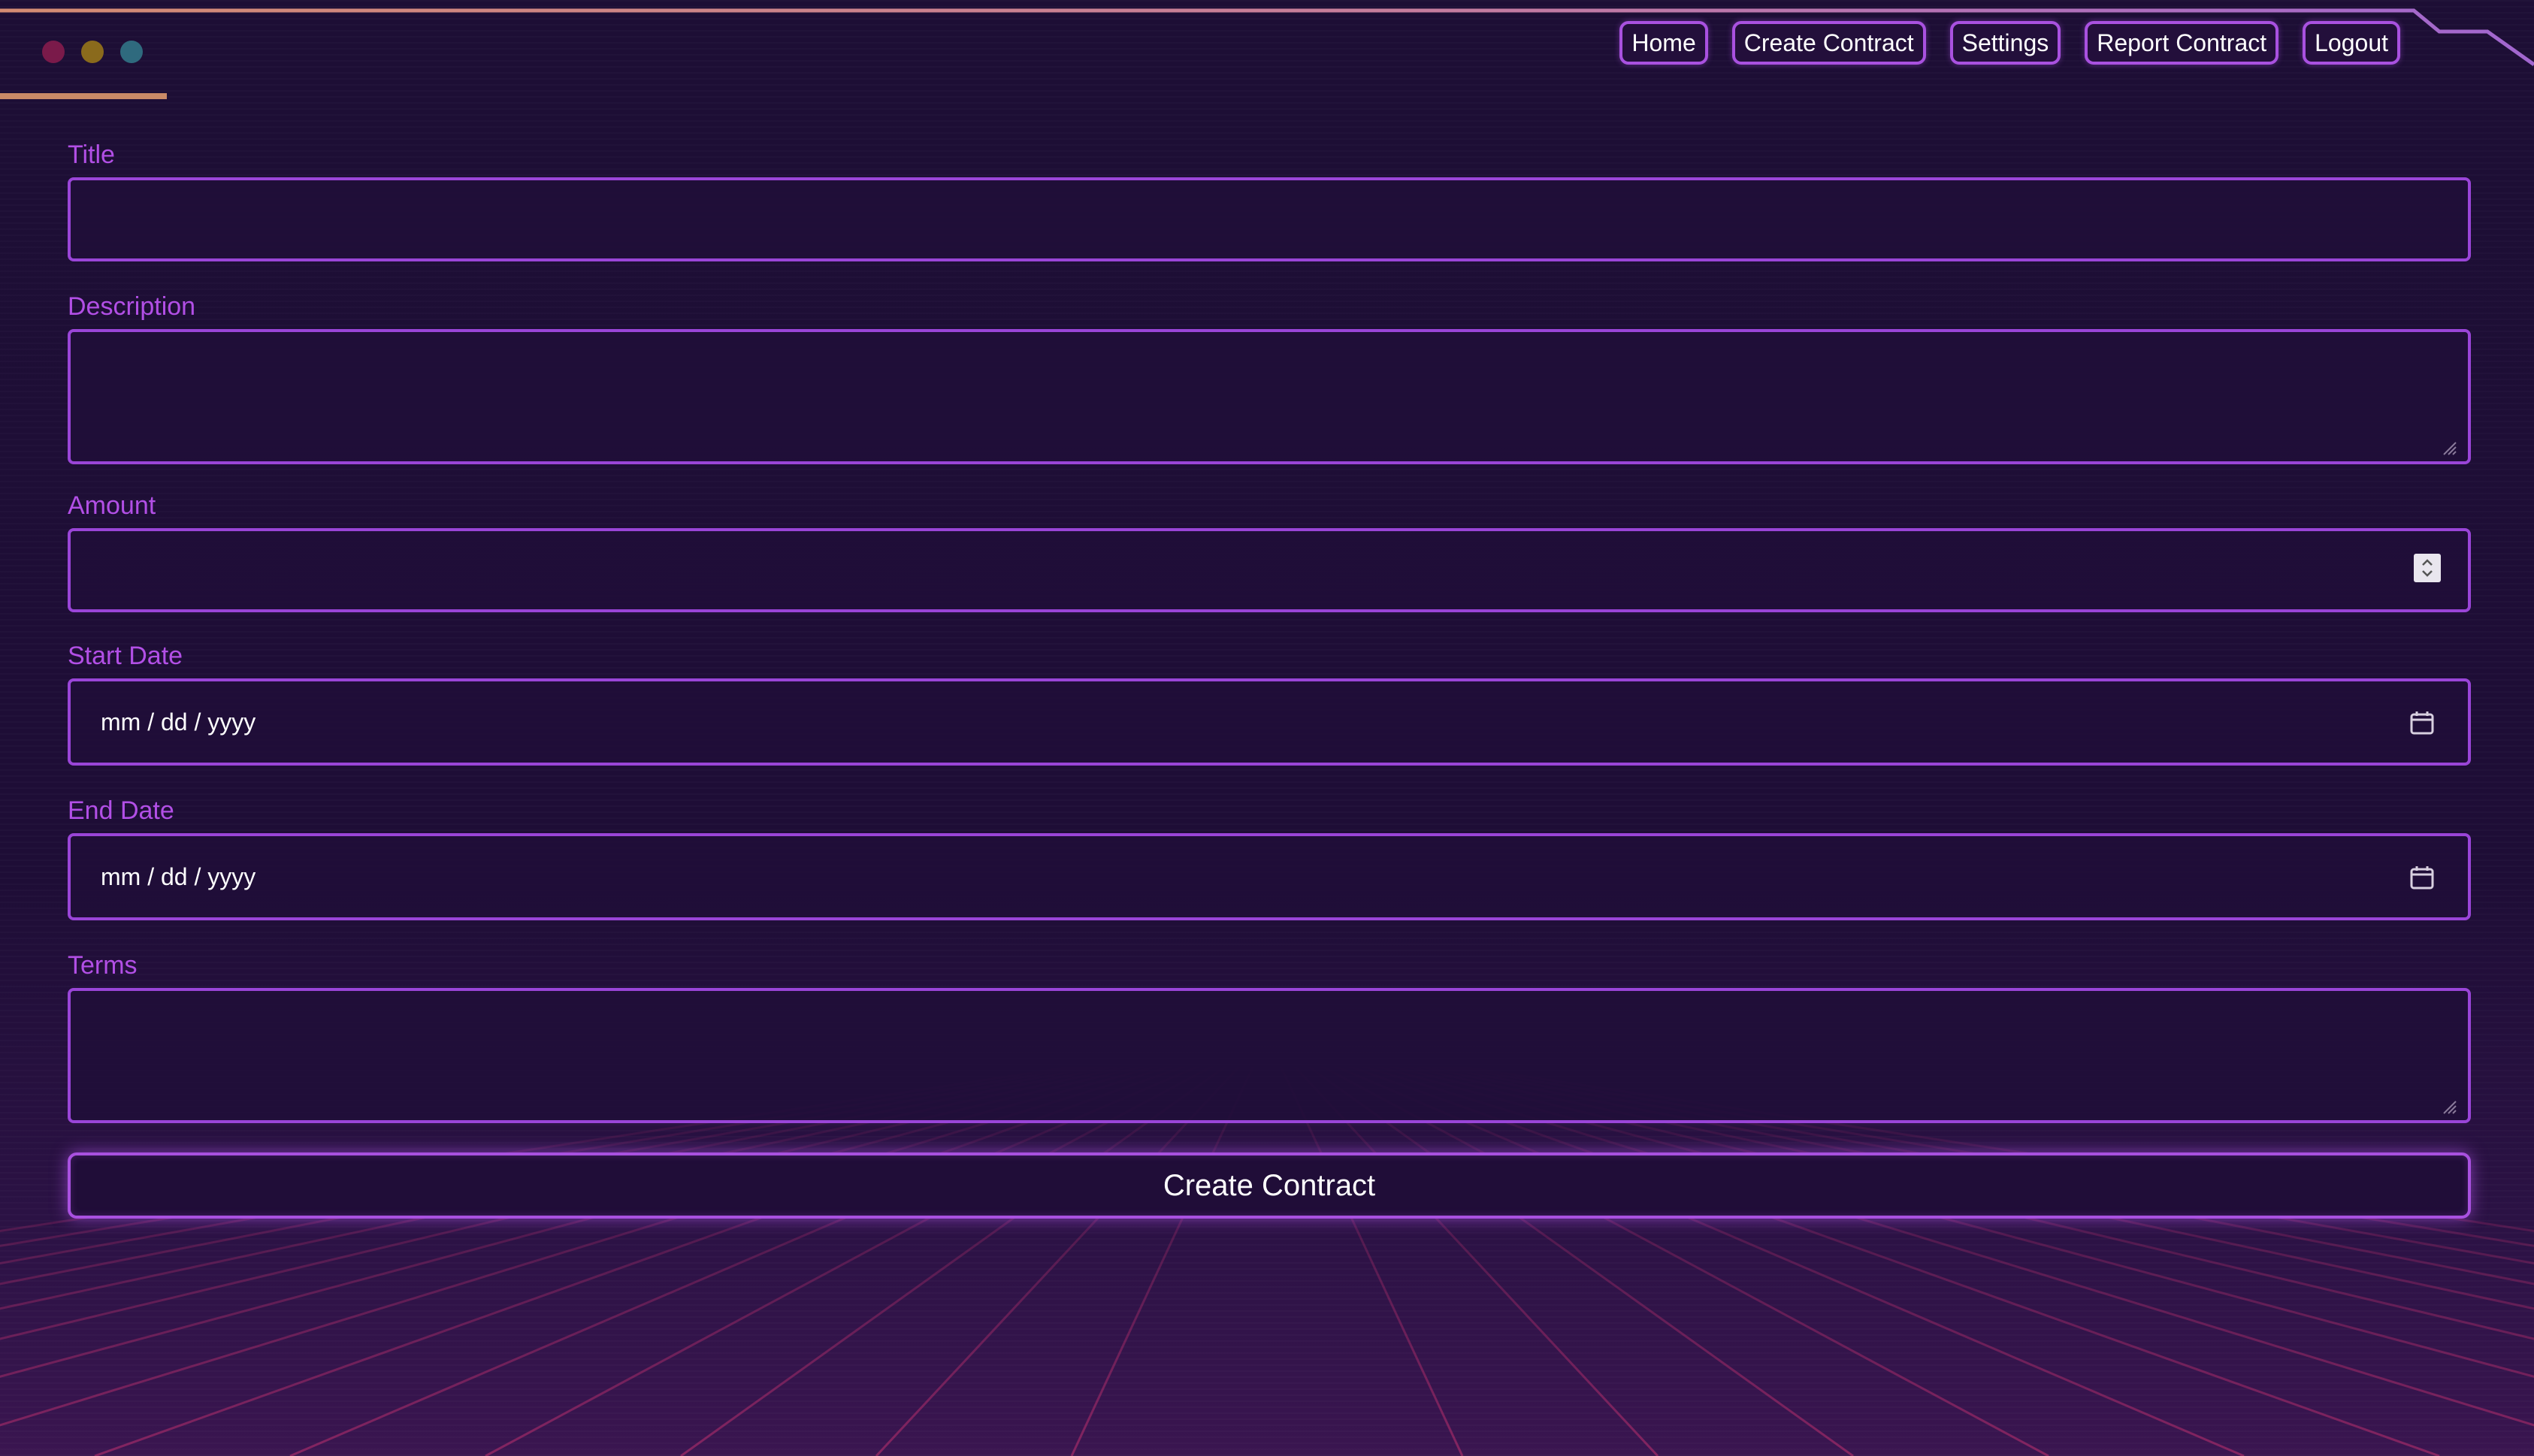 The height and width of the screenshot is (1456, 2534). What do you see at coordinates (112, 505) in the screenshot?
I see `amount-label: Amount` at bounding box center [112, 505].